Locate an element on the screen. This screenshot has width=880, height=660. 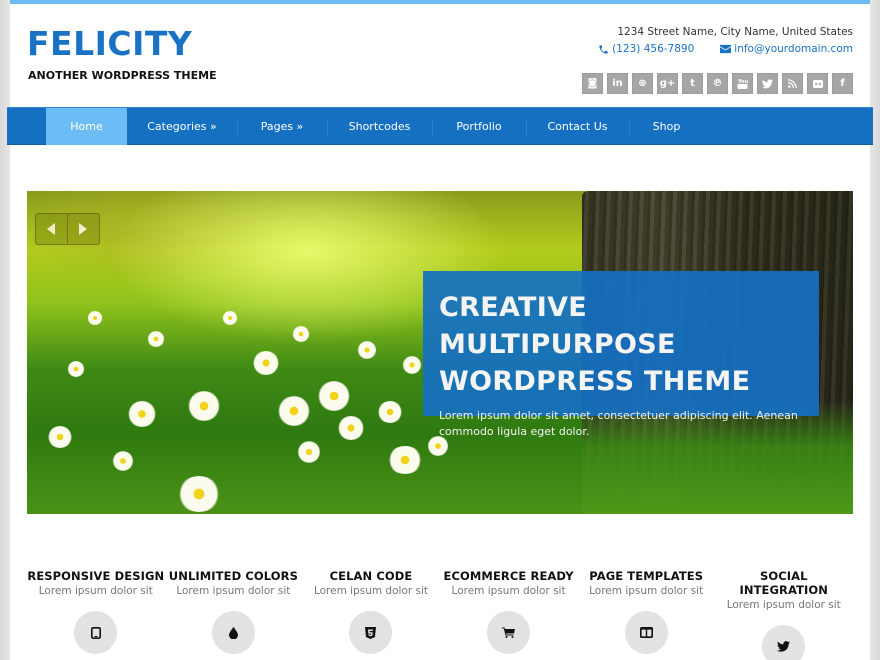
dribbble-icon: ⊛ is located at coordinates (642, 83).